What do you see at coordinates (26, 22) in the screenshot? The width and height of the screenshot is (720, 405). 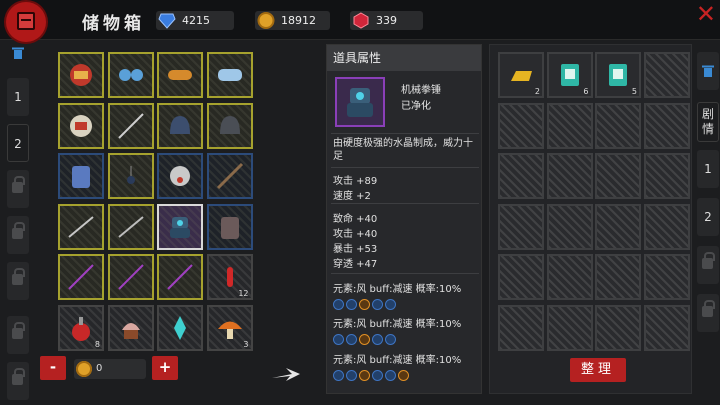 I see `storage-chest-icon` at bounding box center [26, 22].